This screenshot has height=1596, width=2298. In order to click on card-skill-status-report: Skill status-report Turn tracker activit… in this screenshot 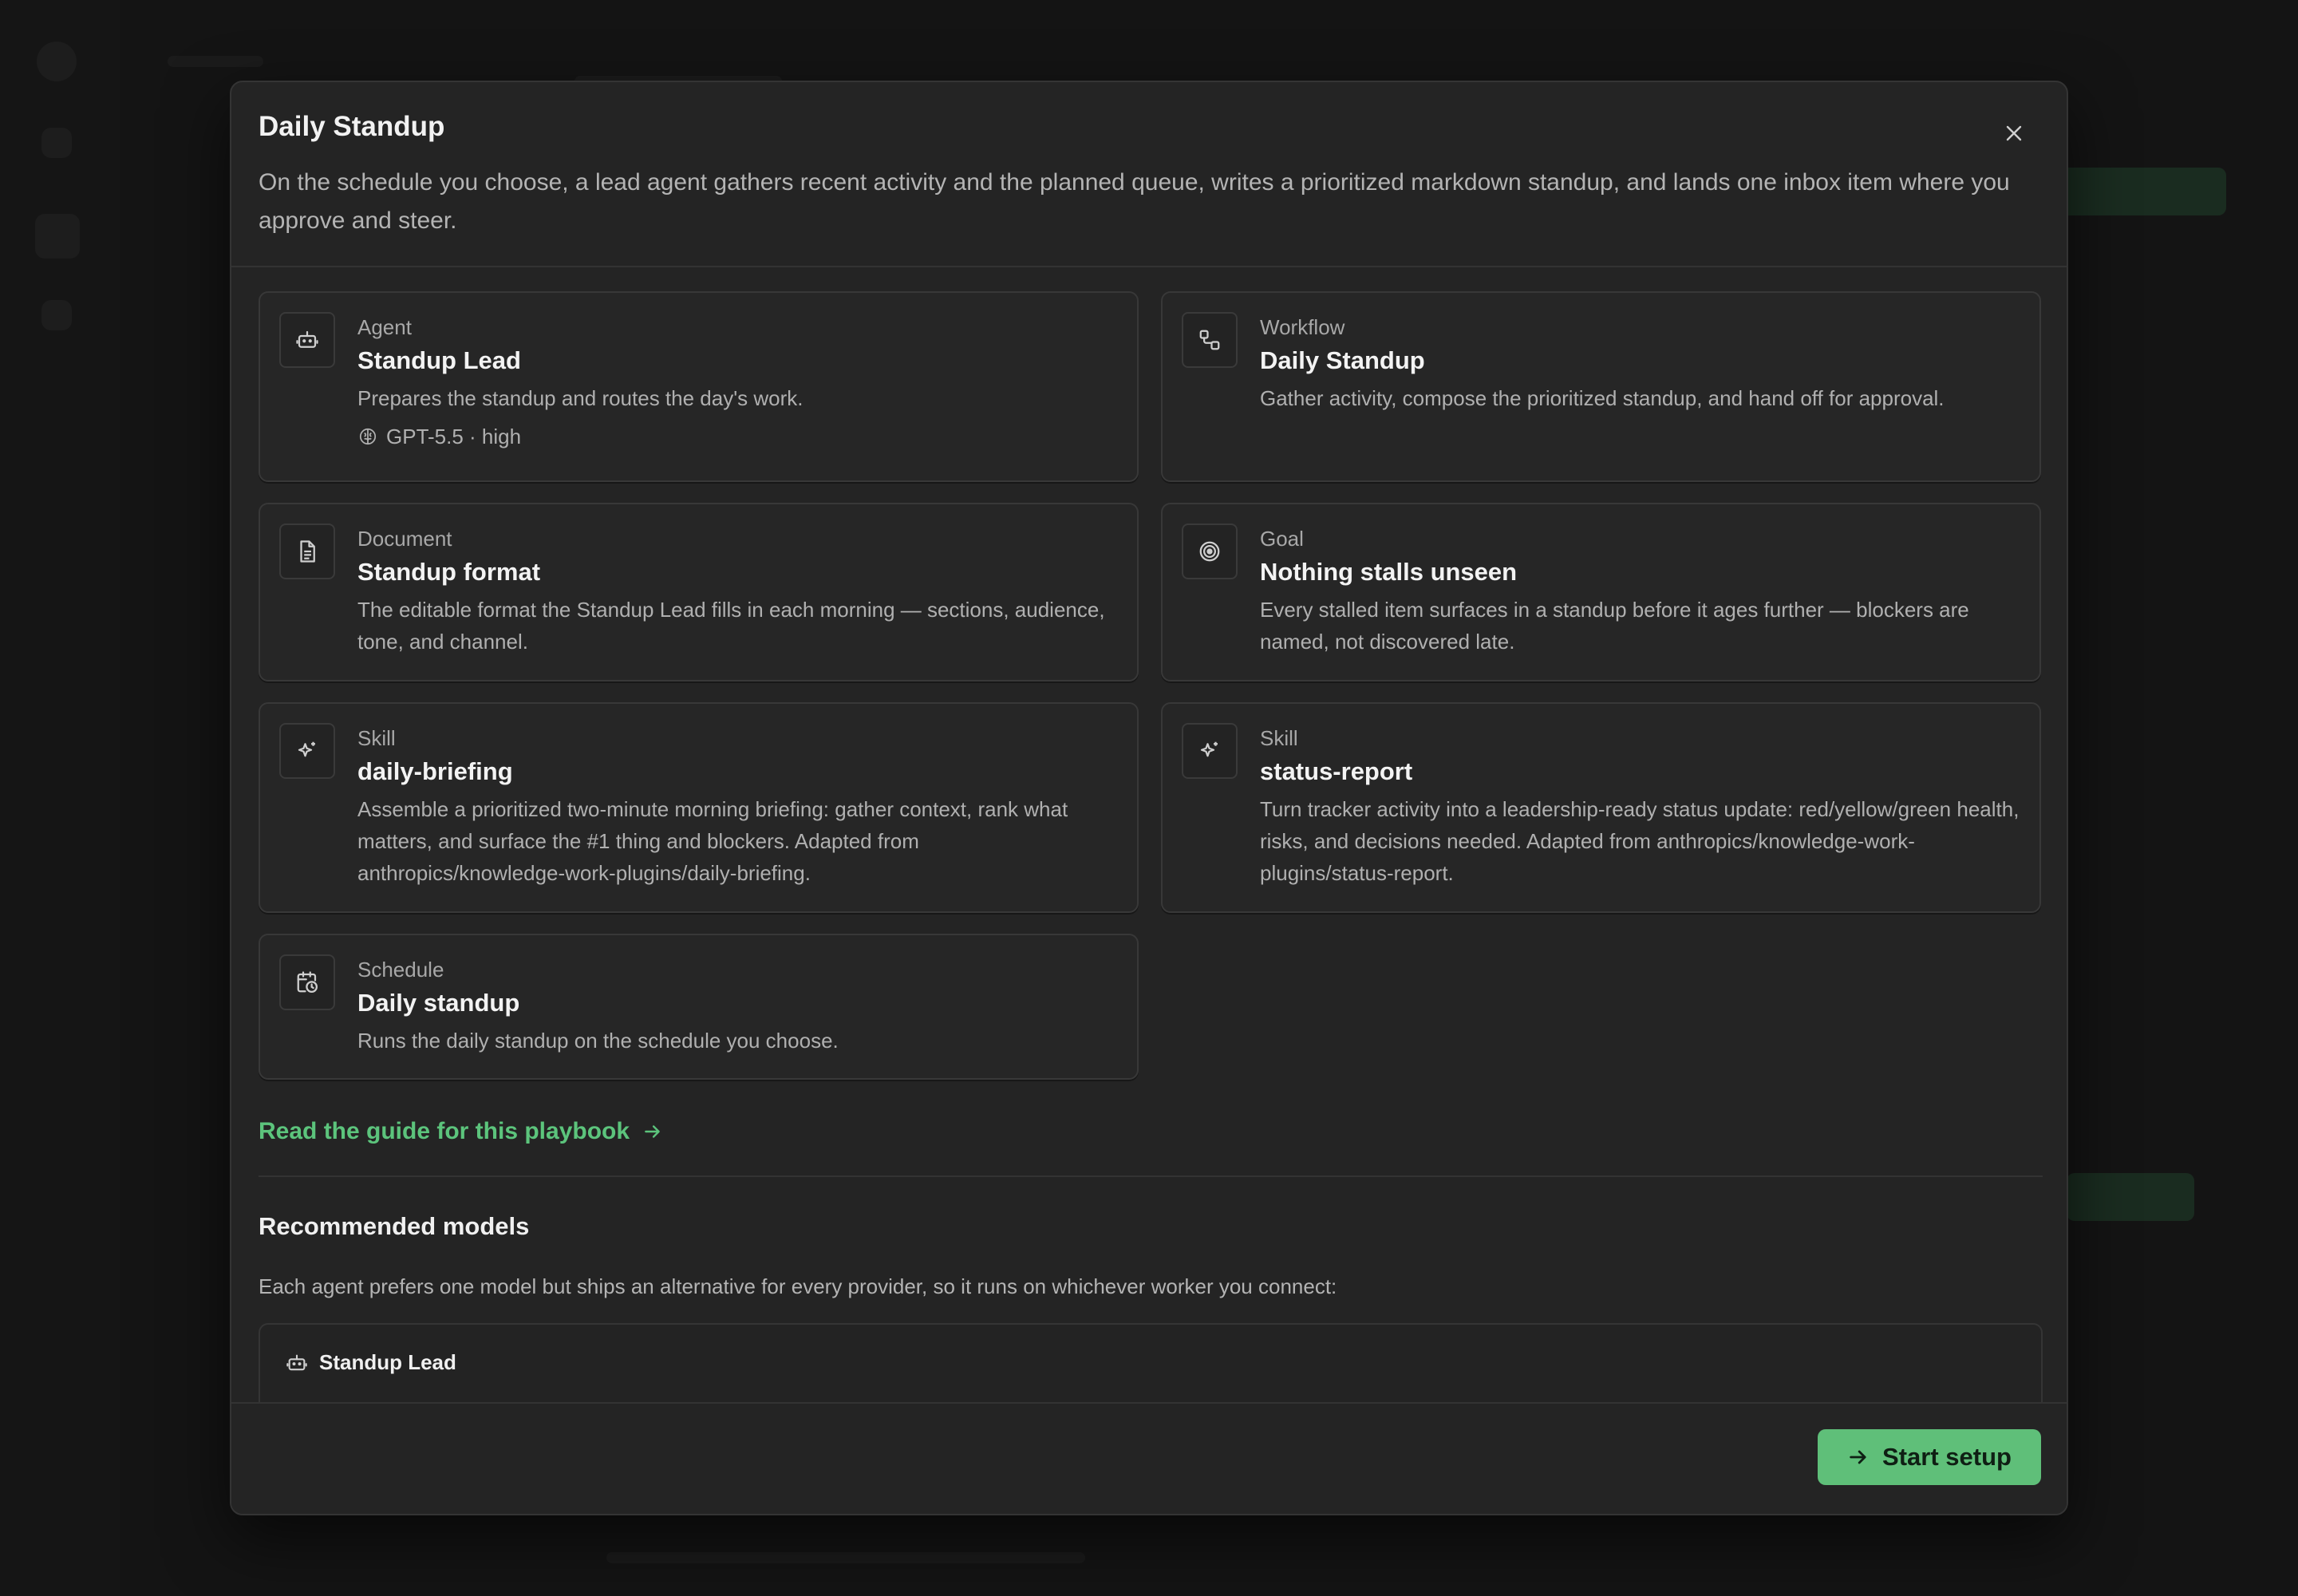, I will do `click(1601, 807)`.